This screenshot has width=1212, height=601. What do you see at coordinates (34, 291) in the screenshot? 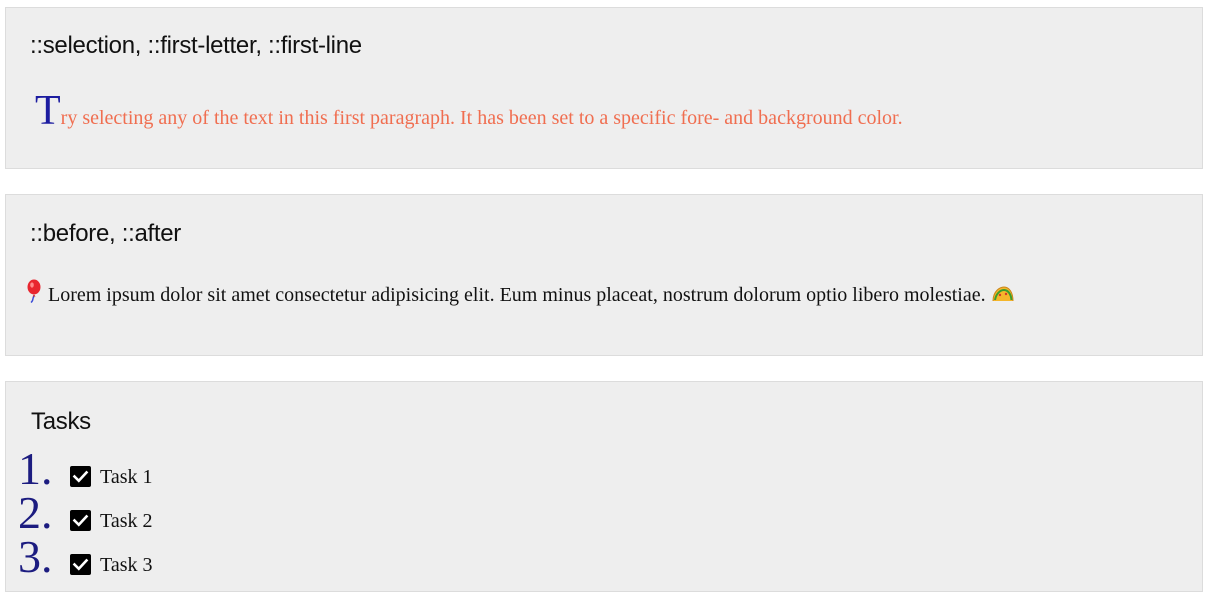
I see `balloon-icon` at bounding box center [34, 291].